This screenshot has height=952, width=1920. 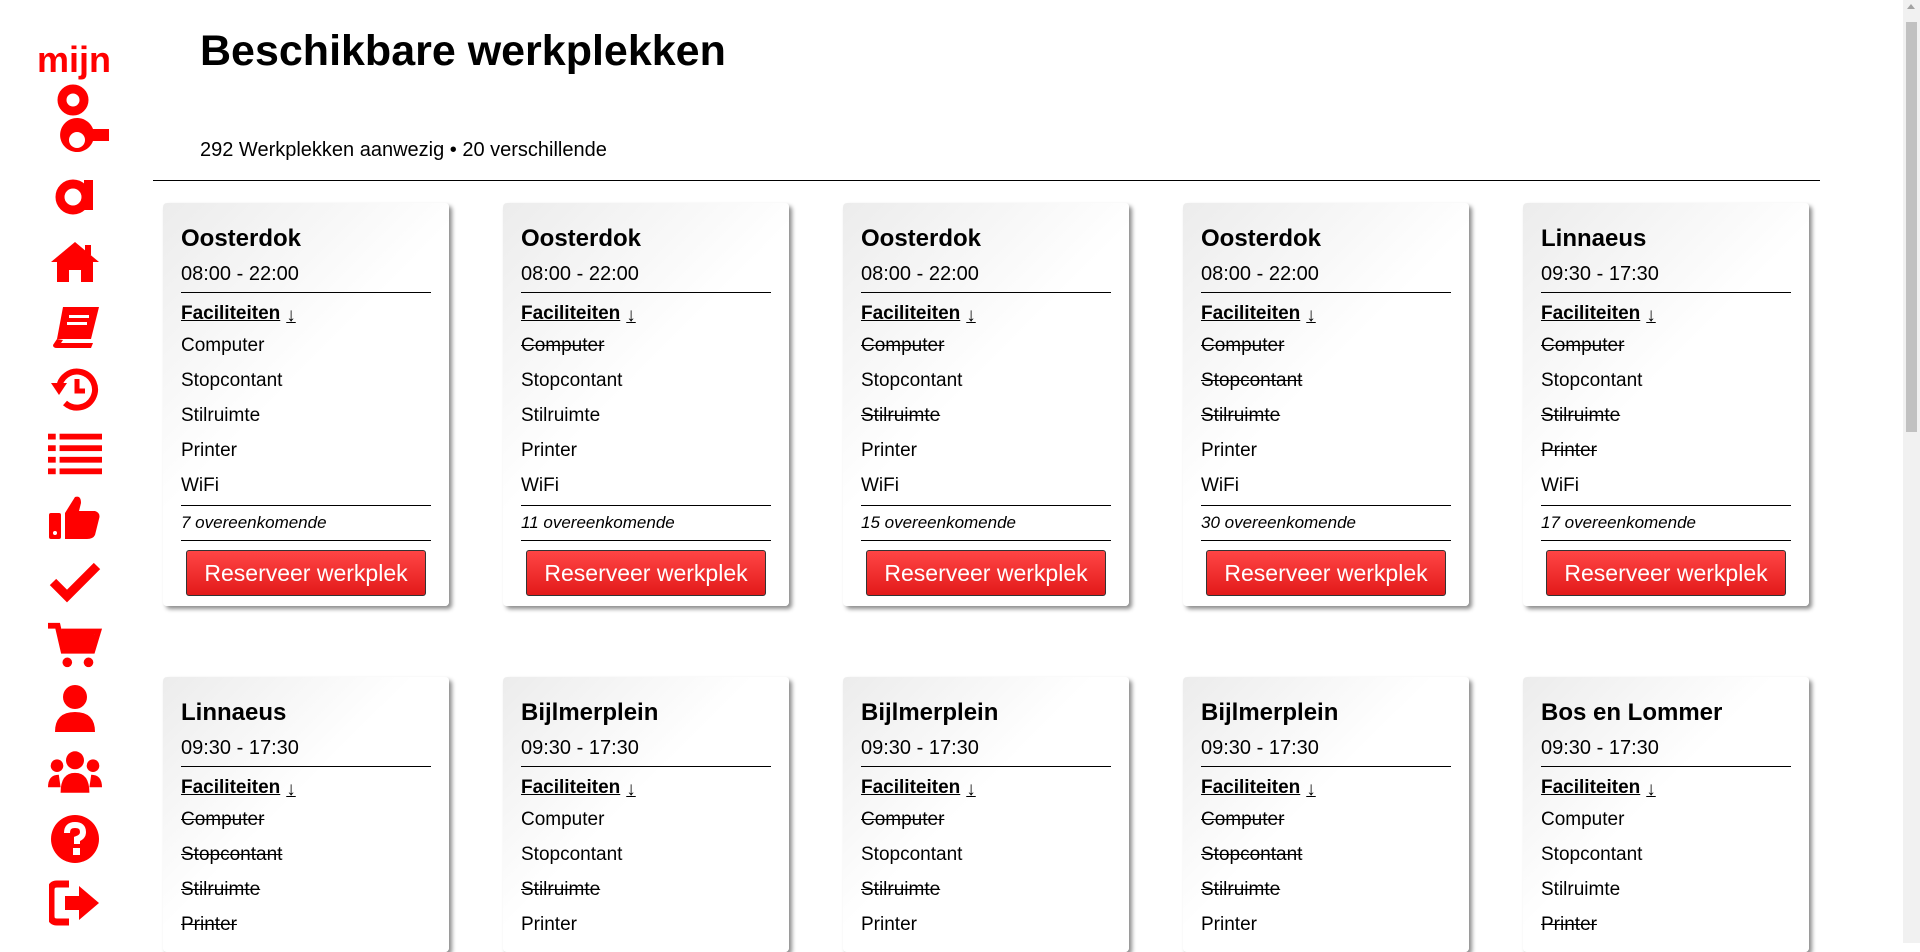 I want to click on book-icon, so click(x=75, y=327).